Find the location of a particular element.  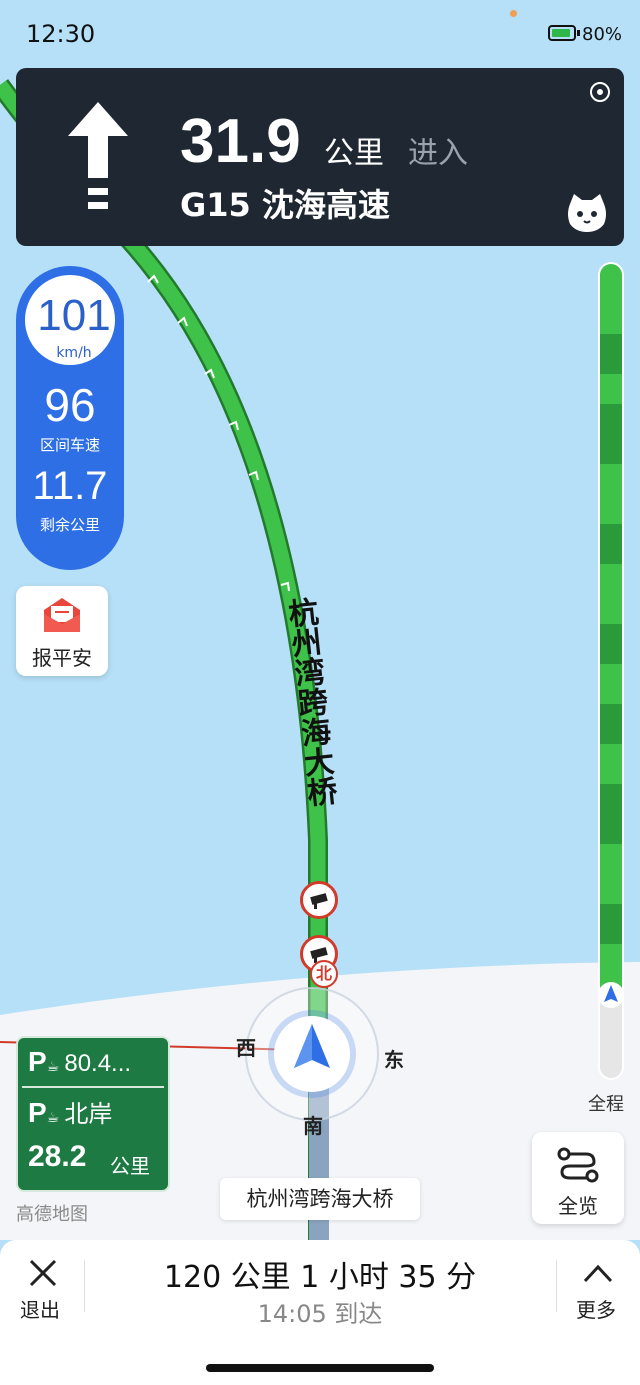

progress-label: 全程 is located at coordinates (606, 1104).